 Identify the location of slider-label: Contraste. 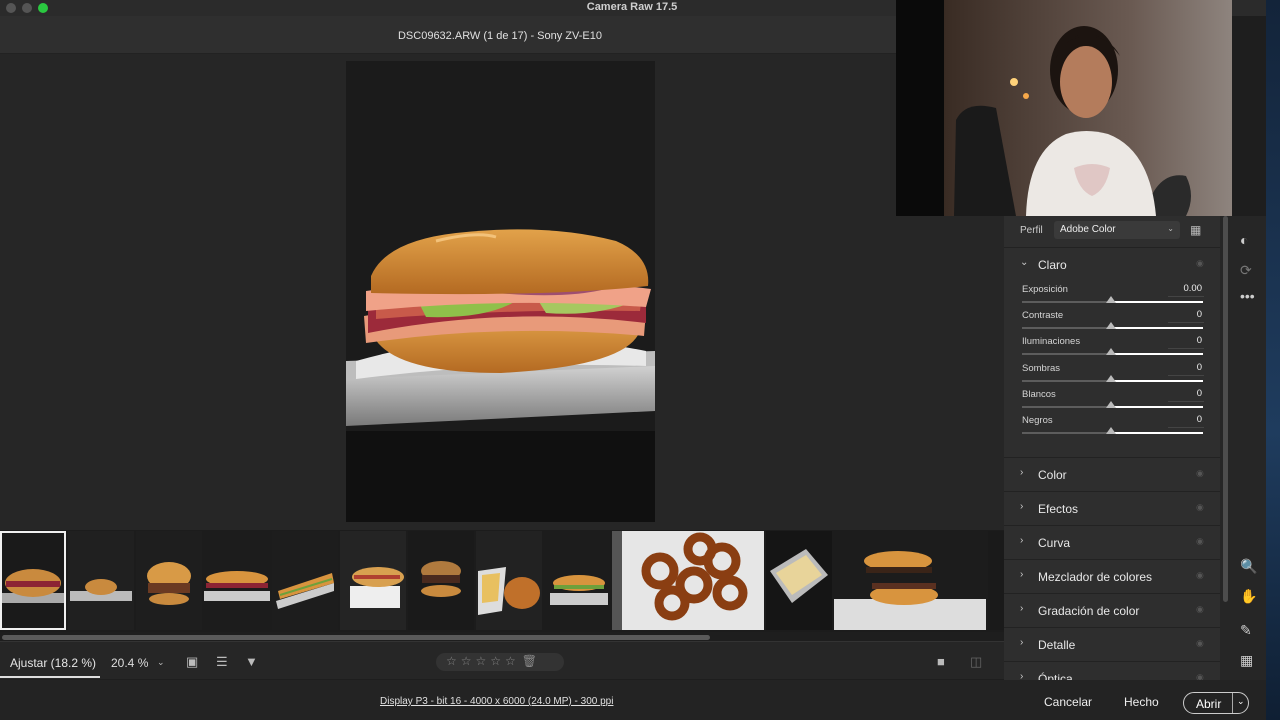
(1043, 315).